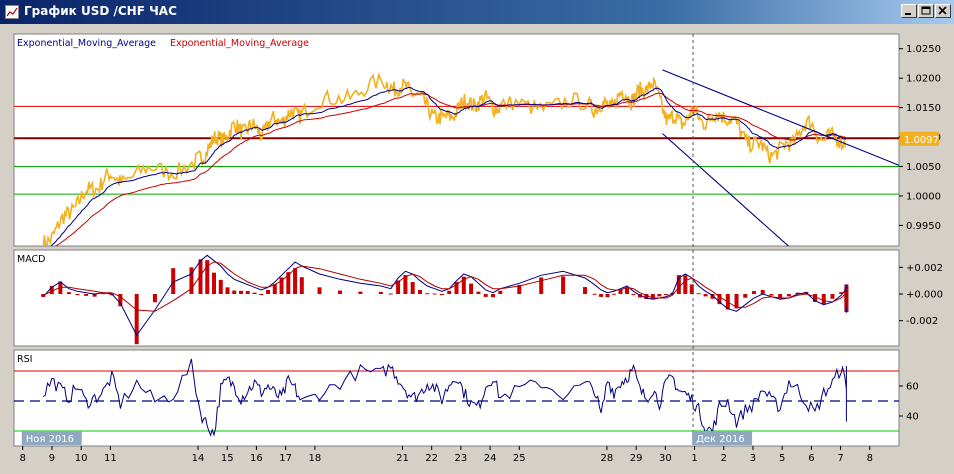 The width and height of the screenshot is (954, 474). What do you see at coordinates (86, 43) in the screenshot?
I see `legend-ema-fast: Exponential_Moving_Average` at bounding box center [86, 43].